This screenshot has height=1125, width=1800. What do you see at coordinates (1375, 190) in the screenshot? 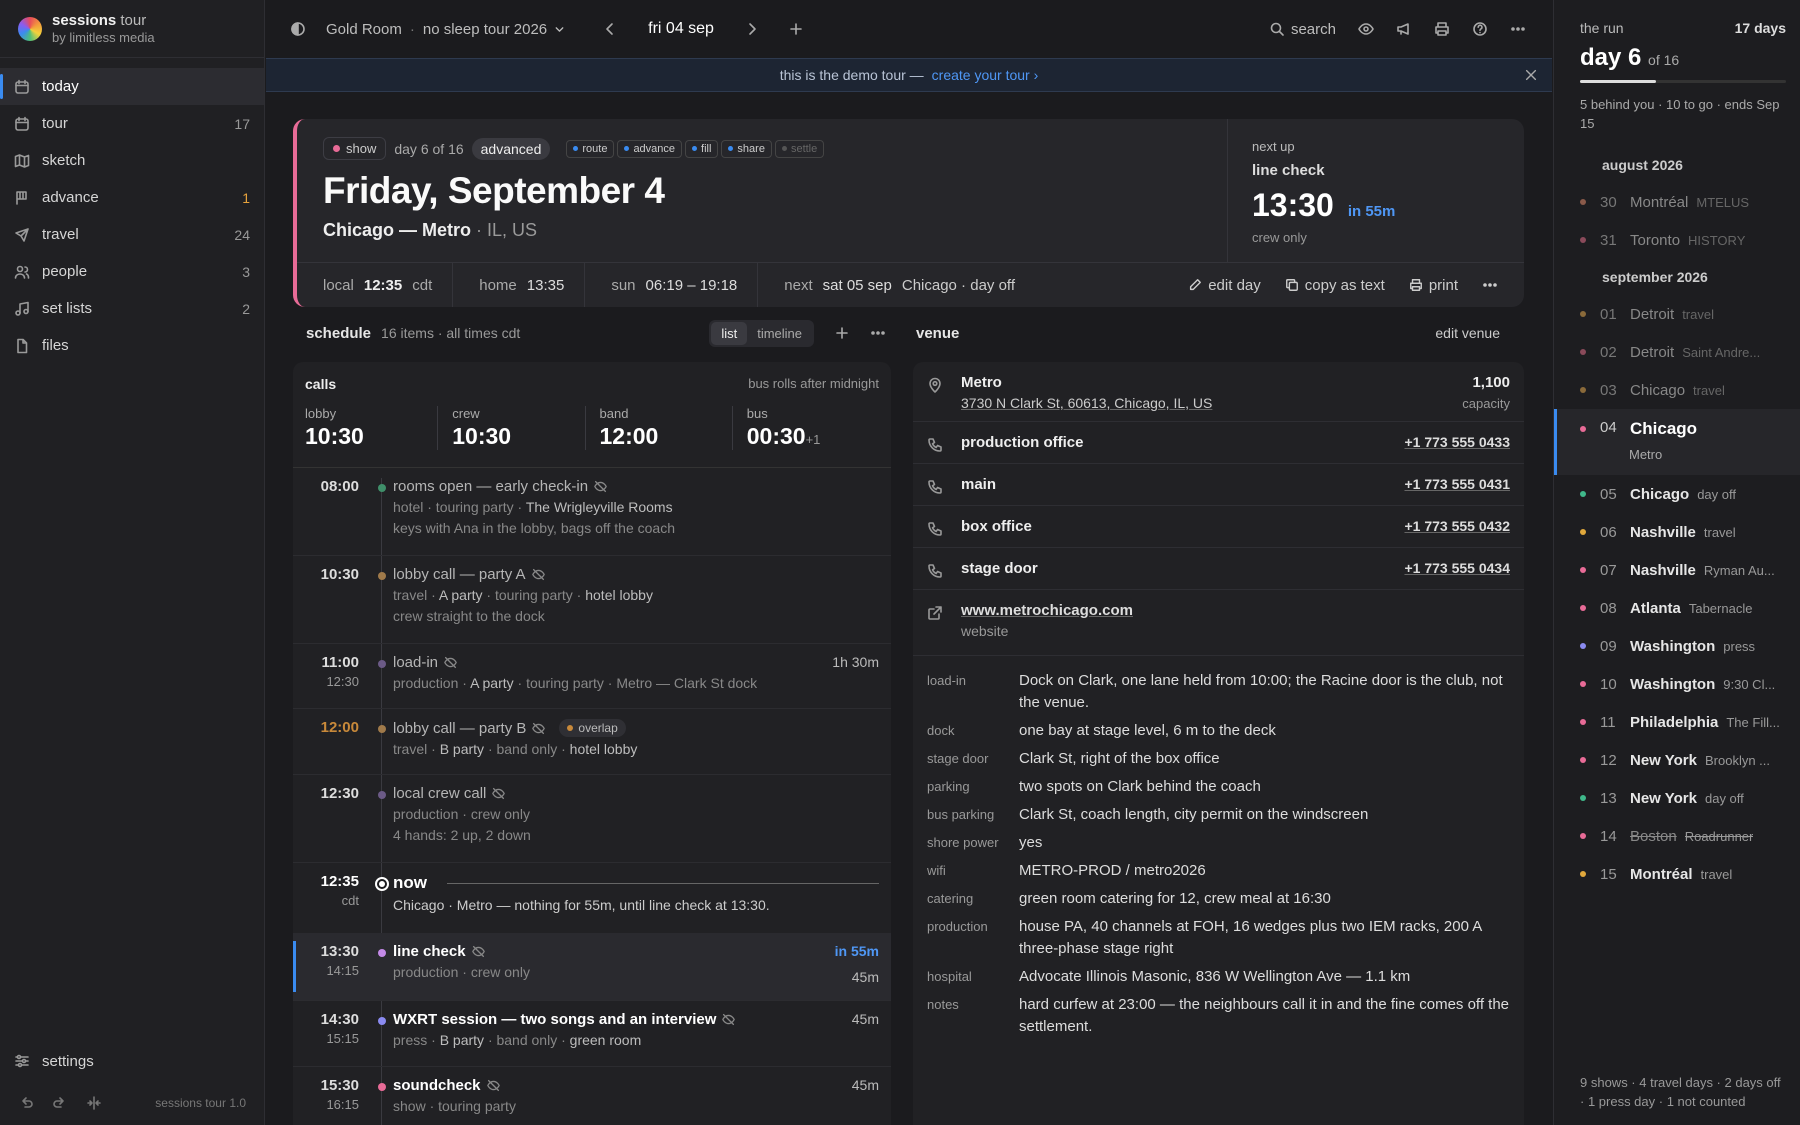
I see `next-up-panel: next up line check 13:30 in 55m crew only` at bounding box center [1375, 190].